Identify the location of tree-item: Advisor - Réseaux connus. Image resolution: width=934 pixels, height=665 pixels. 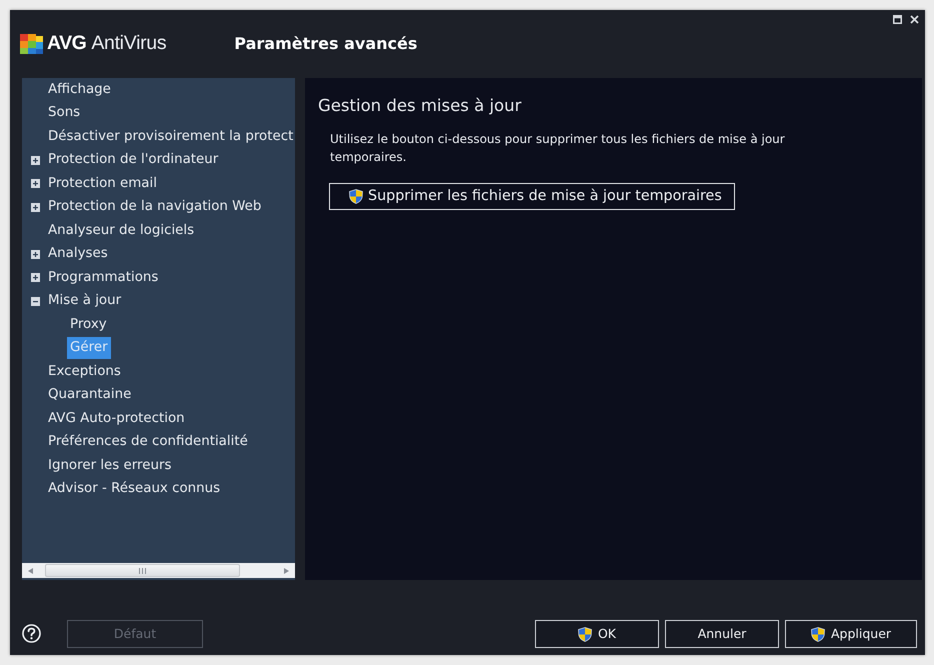
(134, 489).